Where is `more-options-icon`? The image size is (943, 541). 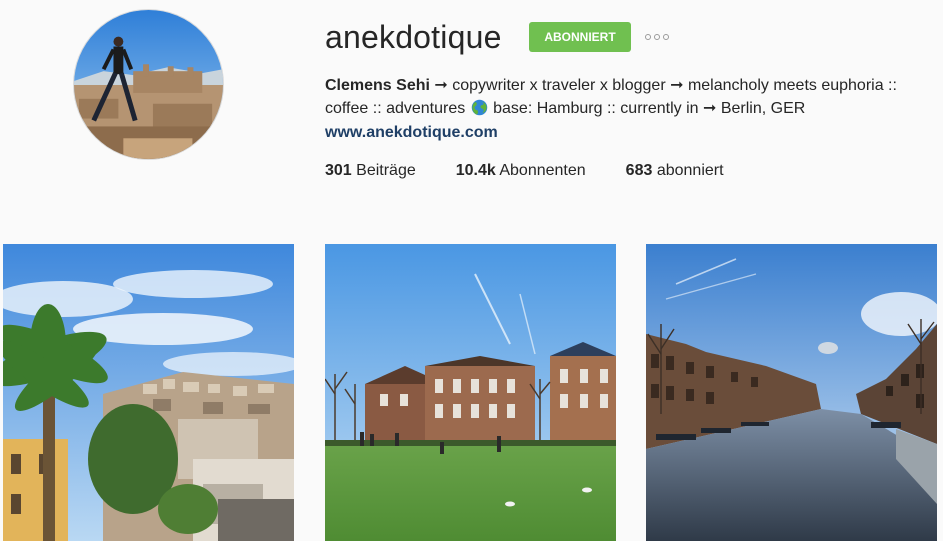 more-options-icon is located at coordinates (659, 37).